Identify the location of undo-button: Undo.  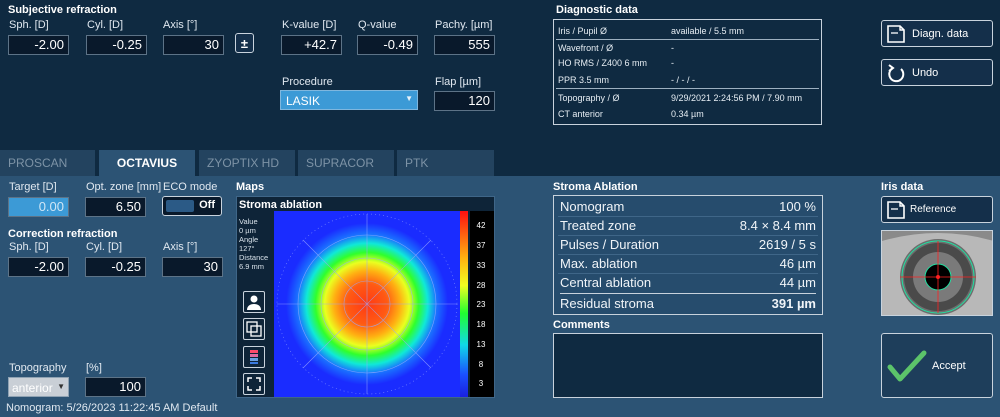
(937, 72).